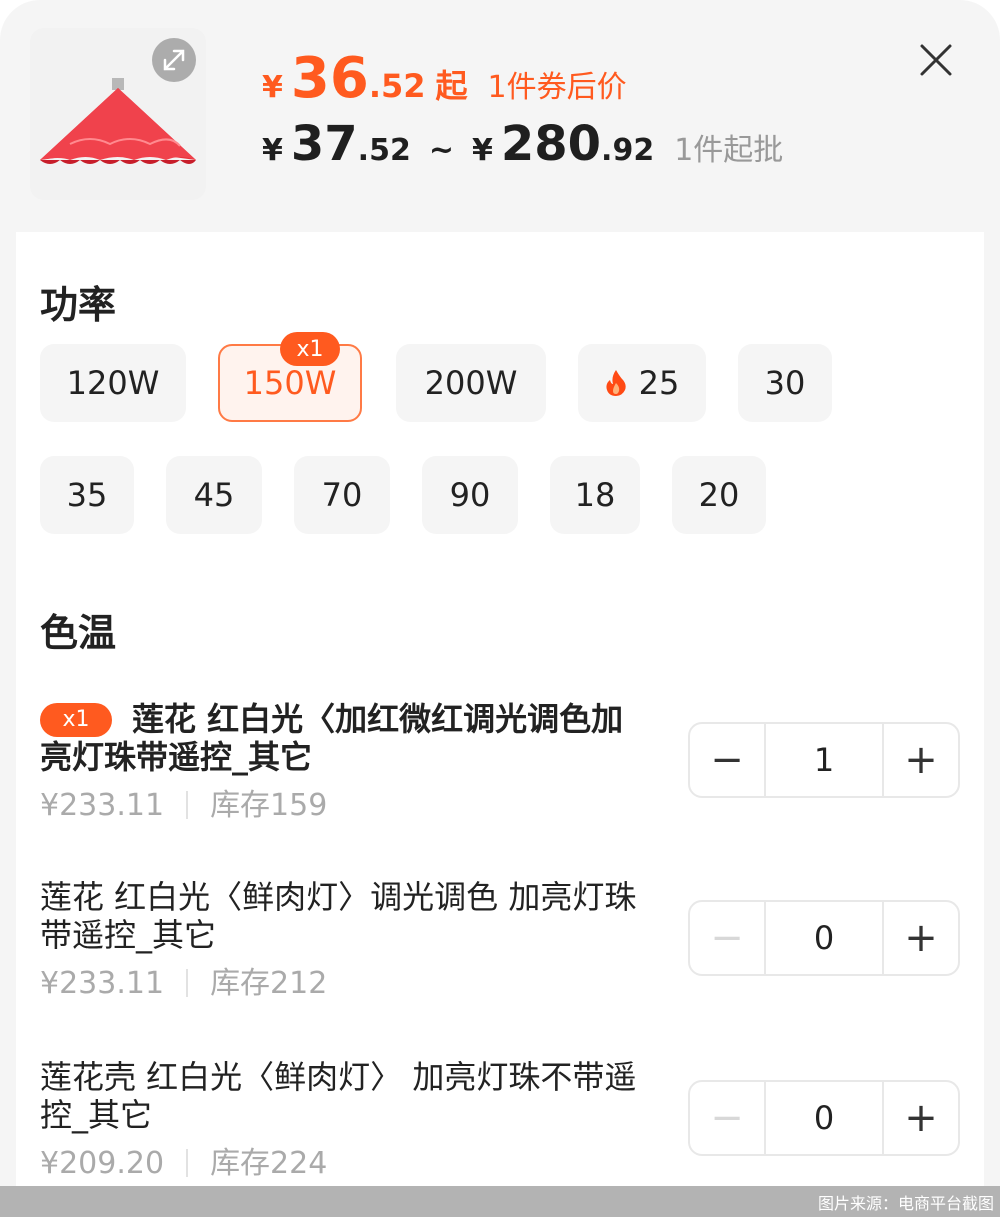 This screenshot has height=1217, width=1000. What do you see at coordinates (345, 1160) in the screenshot?
I see `variant-meta: ¥209.20 库存224` at bounding box center [345, 1160].